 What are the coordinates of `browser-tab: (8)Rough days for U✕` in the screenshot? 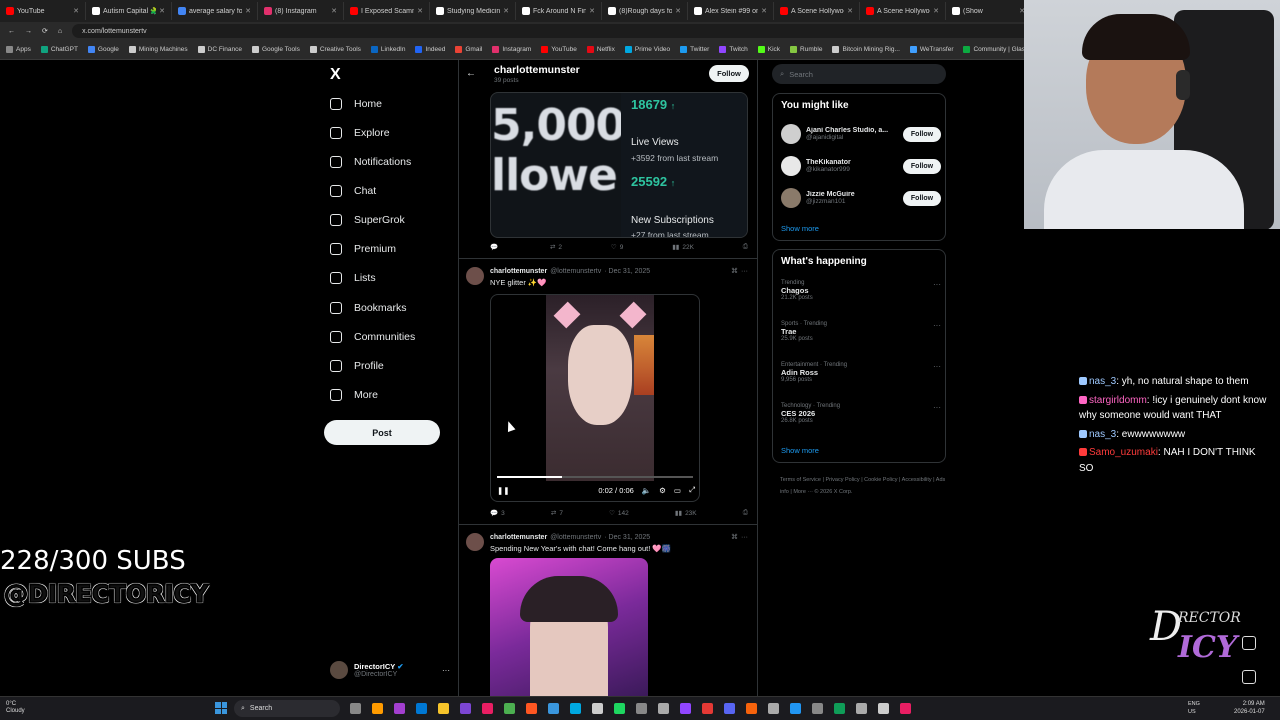 It's located at (645, 11).